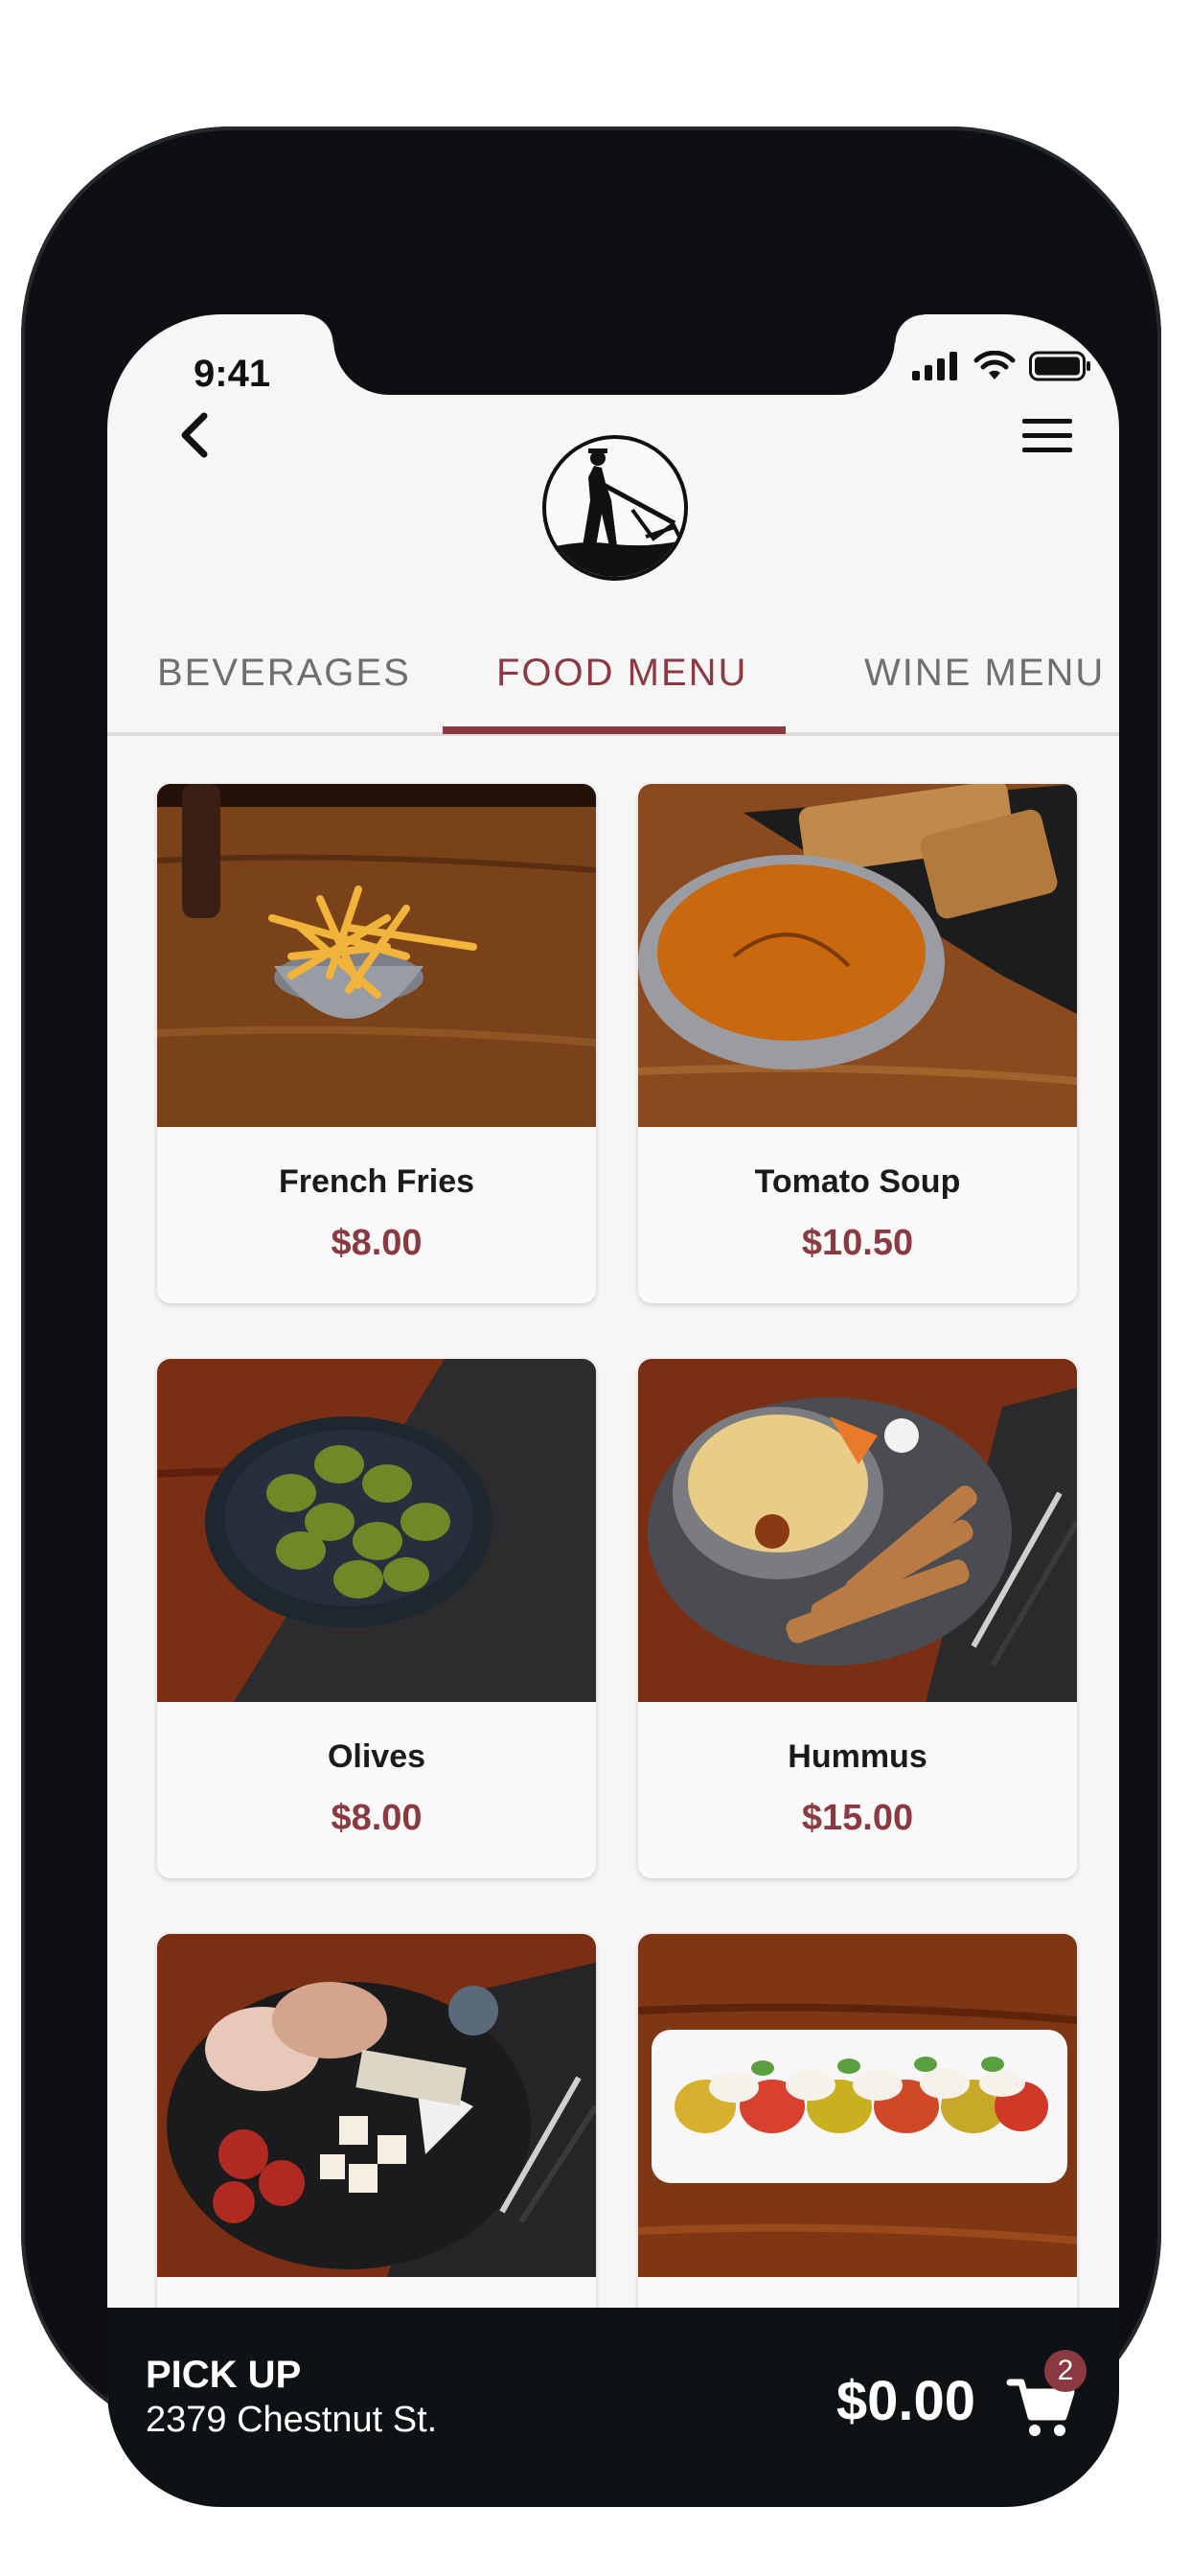 The width and height of the screenshot is (1190, 2576). What do you see at coordinates (377, 2105) in the screenshot?
I see `charcuterie-photo` at bounding box center [377, 2105].